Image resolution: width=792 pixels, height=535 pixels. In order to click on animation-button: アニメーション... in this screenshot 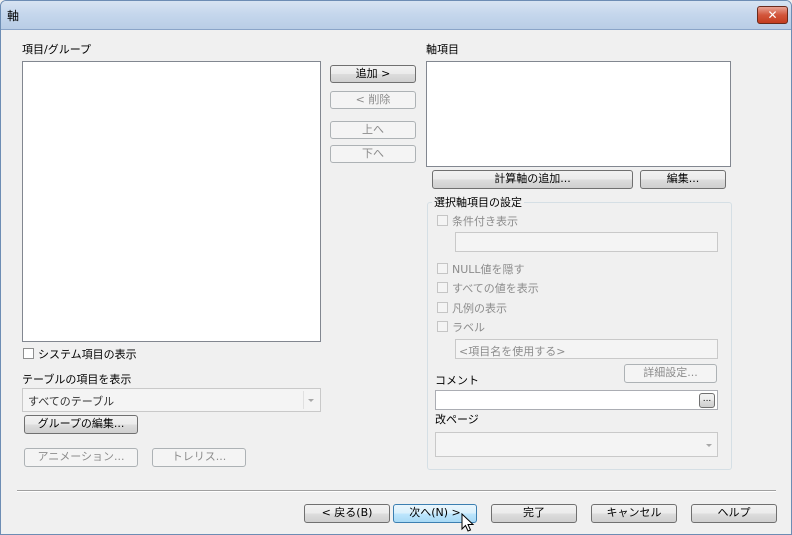, I will do `click(81, 457)`.